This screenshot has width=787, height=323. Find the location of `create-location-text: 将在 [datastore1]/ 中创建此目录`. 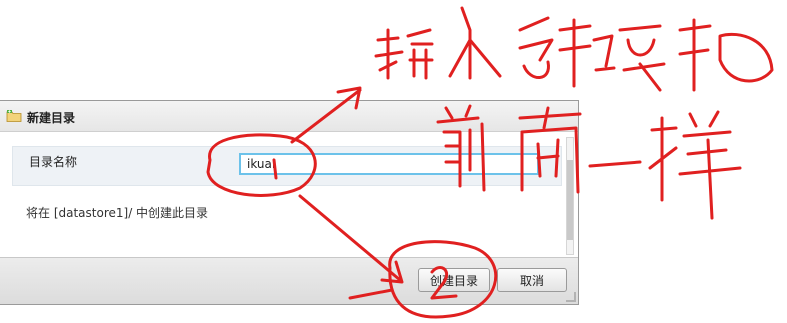

create-location-text: 将在 [datastore1]/ 中创建此目录 is located at coordinates (117, 213).